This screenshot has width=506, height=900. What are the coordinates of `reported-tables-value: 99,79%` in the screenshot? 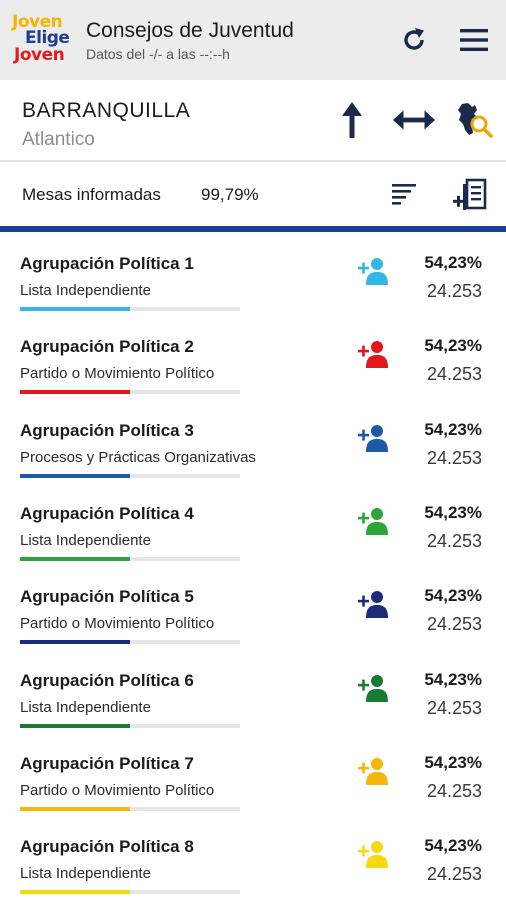 It's located at (230, 194).